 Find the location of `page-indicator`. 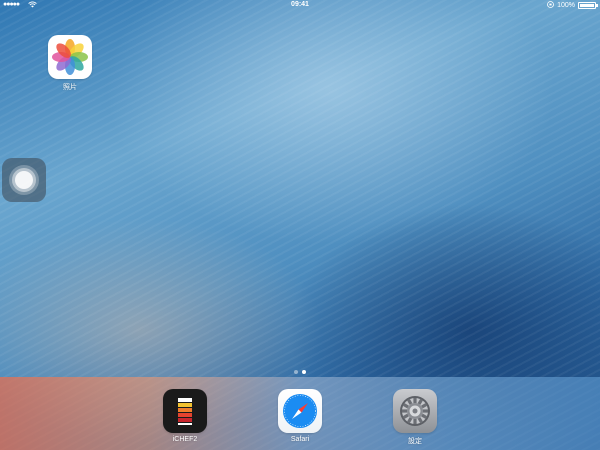

page-indicator is located at coordinates (300, 372).